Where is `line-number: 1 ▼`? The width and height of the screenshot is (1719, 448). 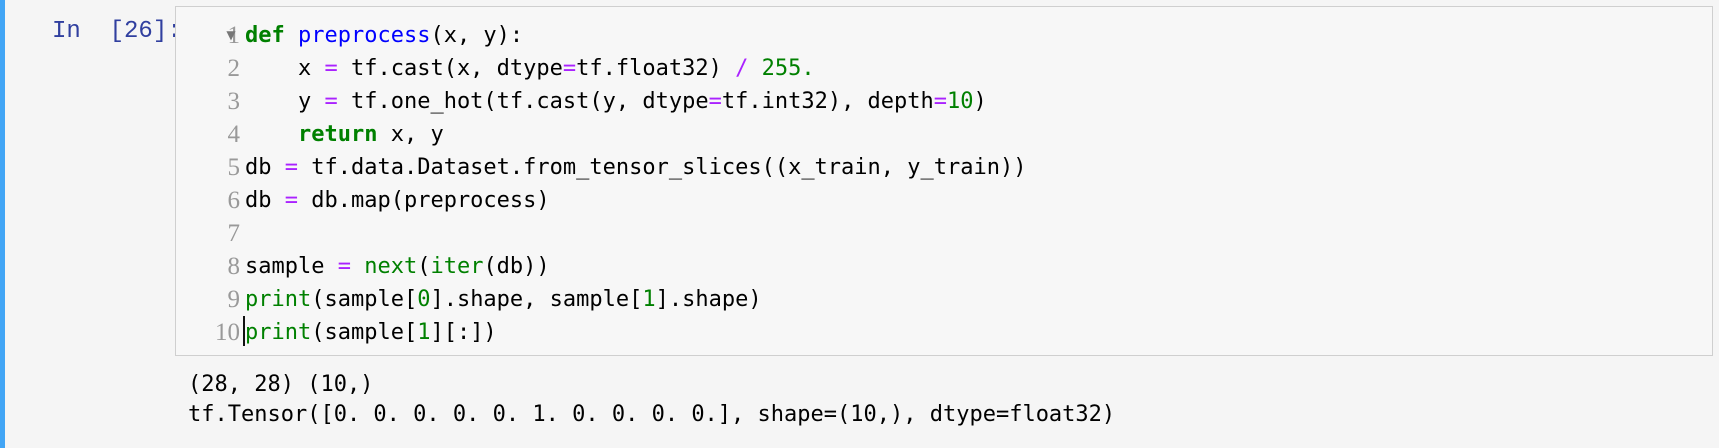
line-number: 1 ▼ is located at coordinates (208, 35).